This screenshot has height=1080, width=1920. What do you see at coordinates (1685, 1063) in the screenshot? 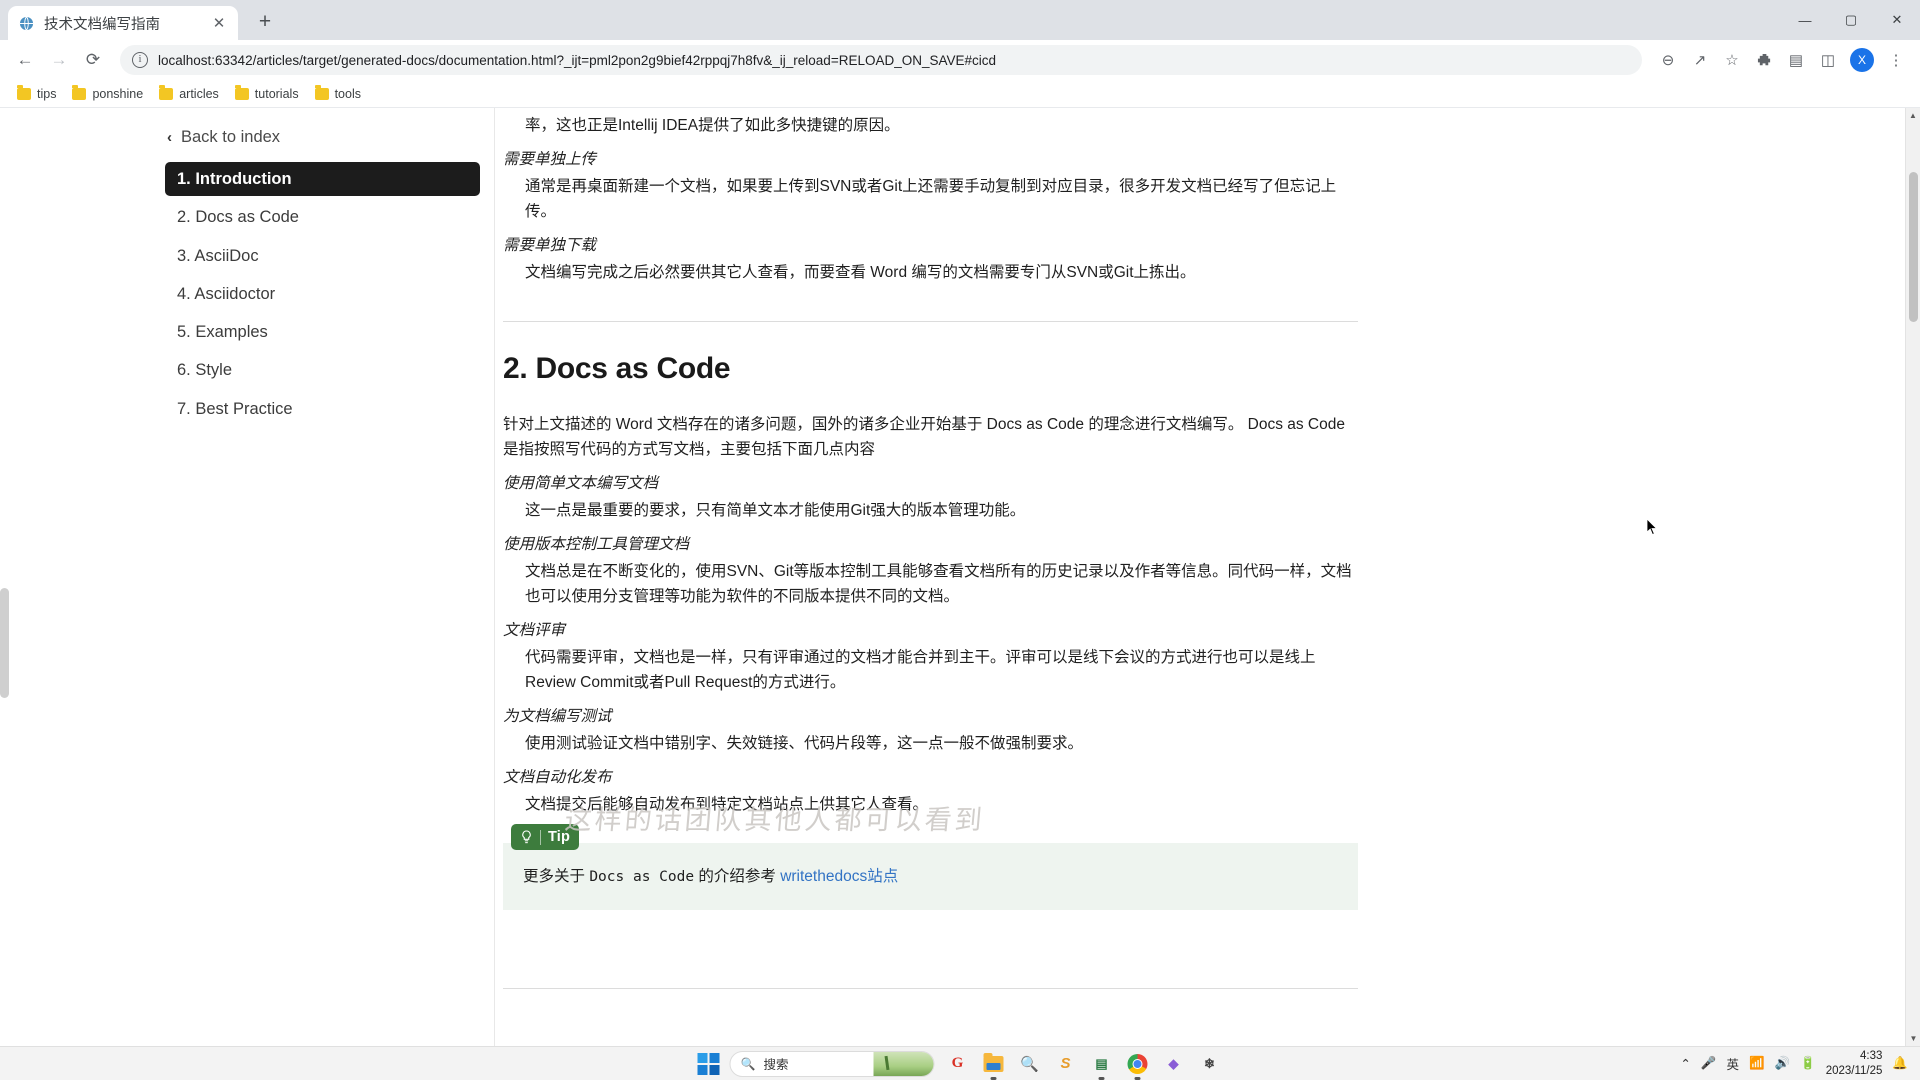
I see `chevron-up-icon: ⌃` at bounding box center [1685, 1063].